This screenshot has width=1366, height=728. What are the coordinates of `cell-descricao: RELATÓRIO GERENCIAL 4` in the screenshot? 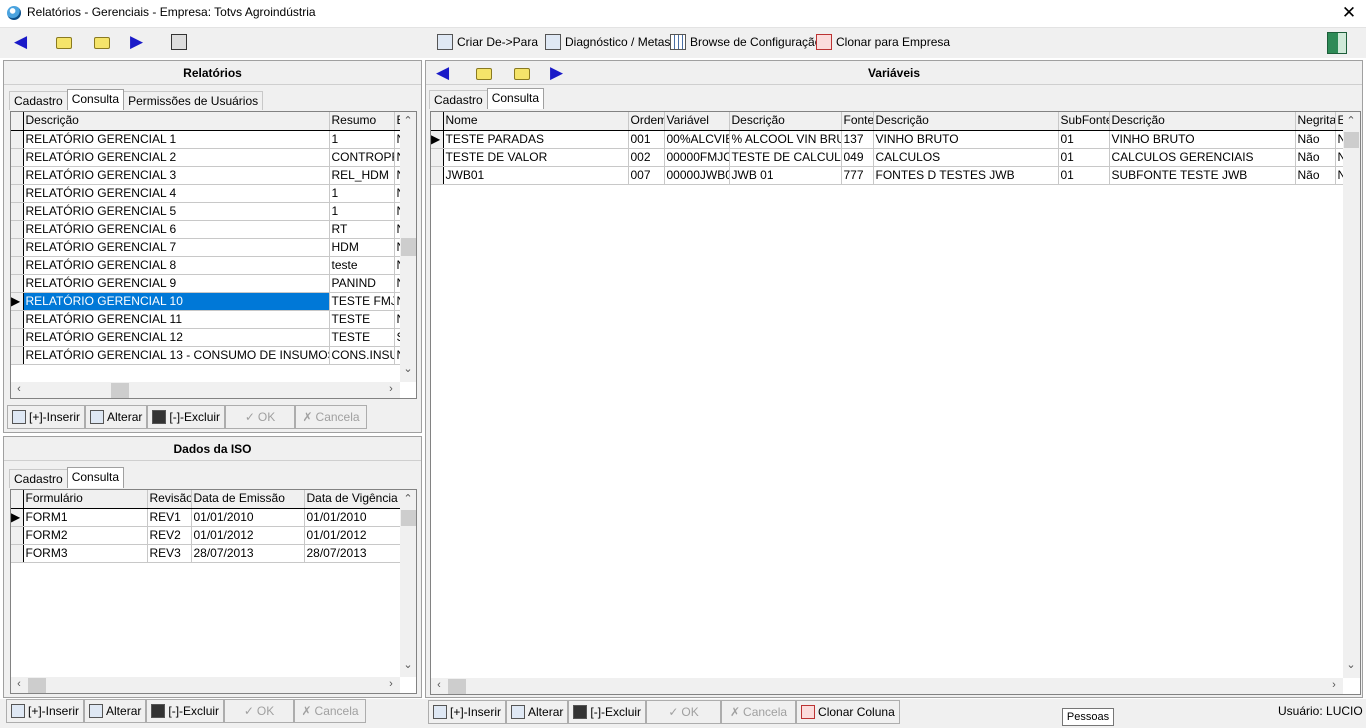 It's located at (176, 193).